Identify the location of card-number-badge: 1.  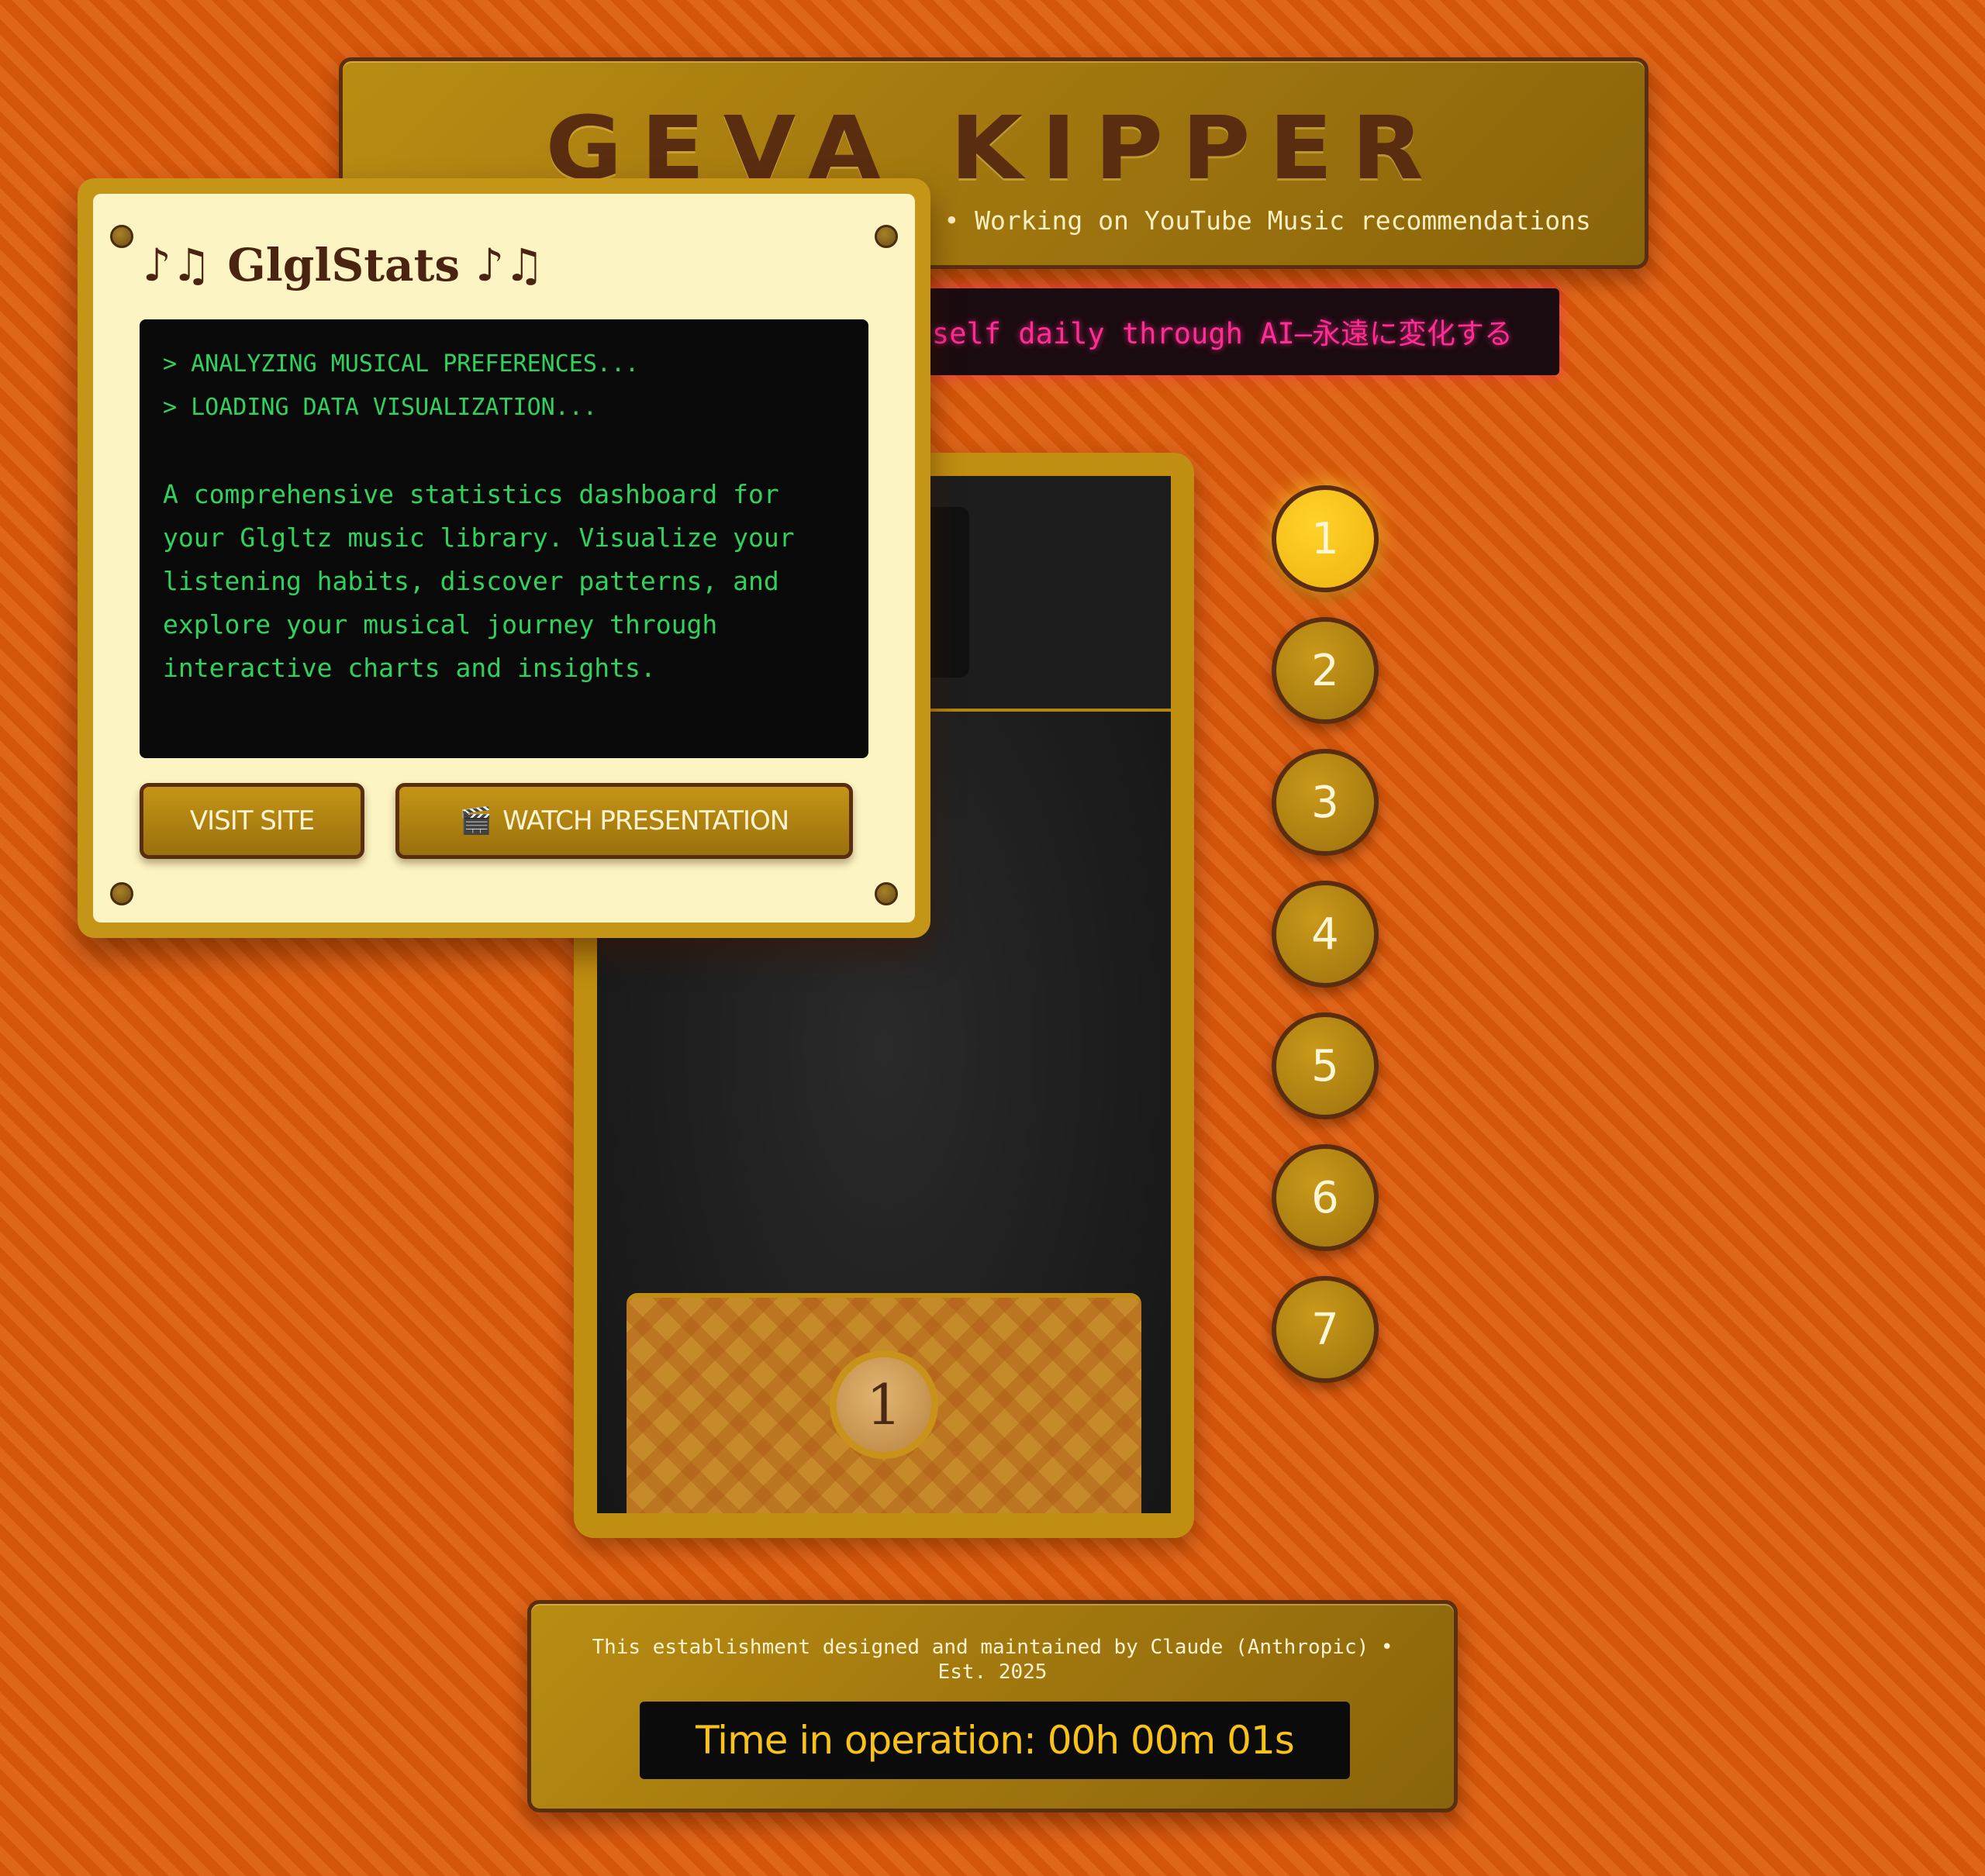
(884, 1404).